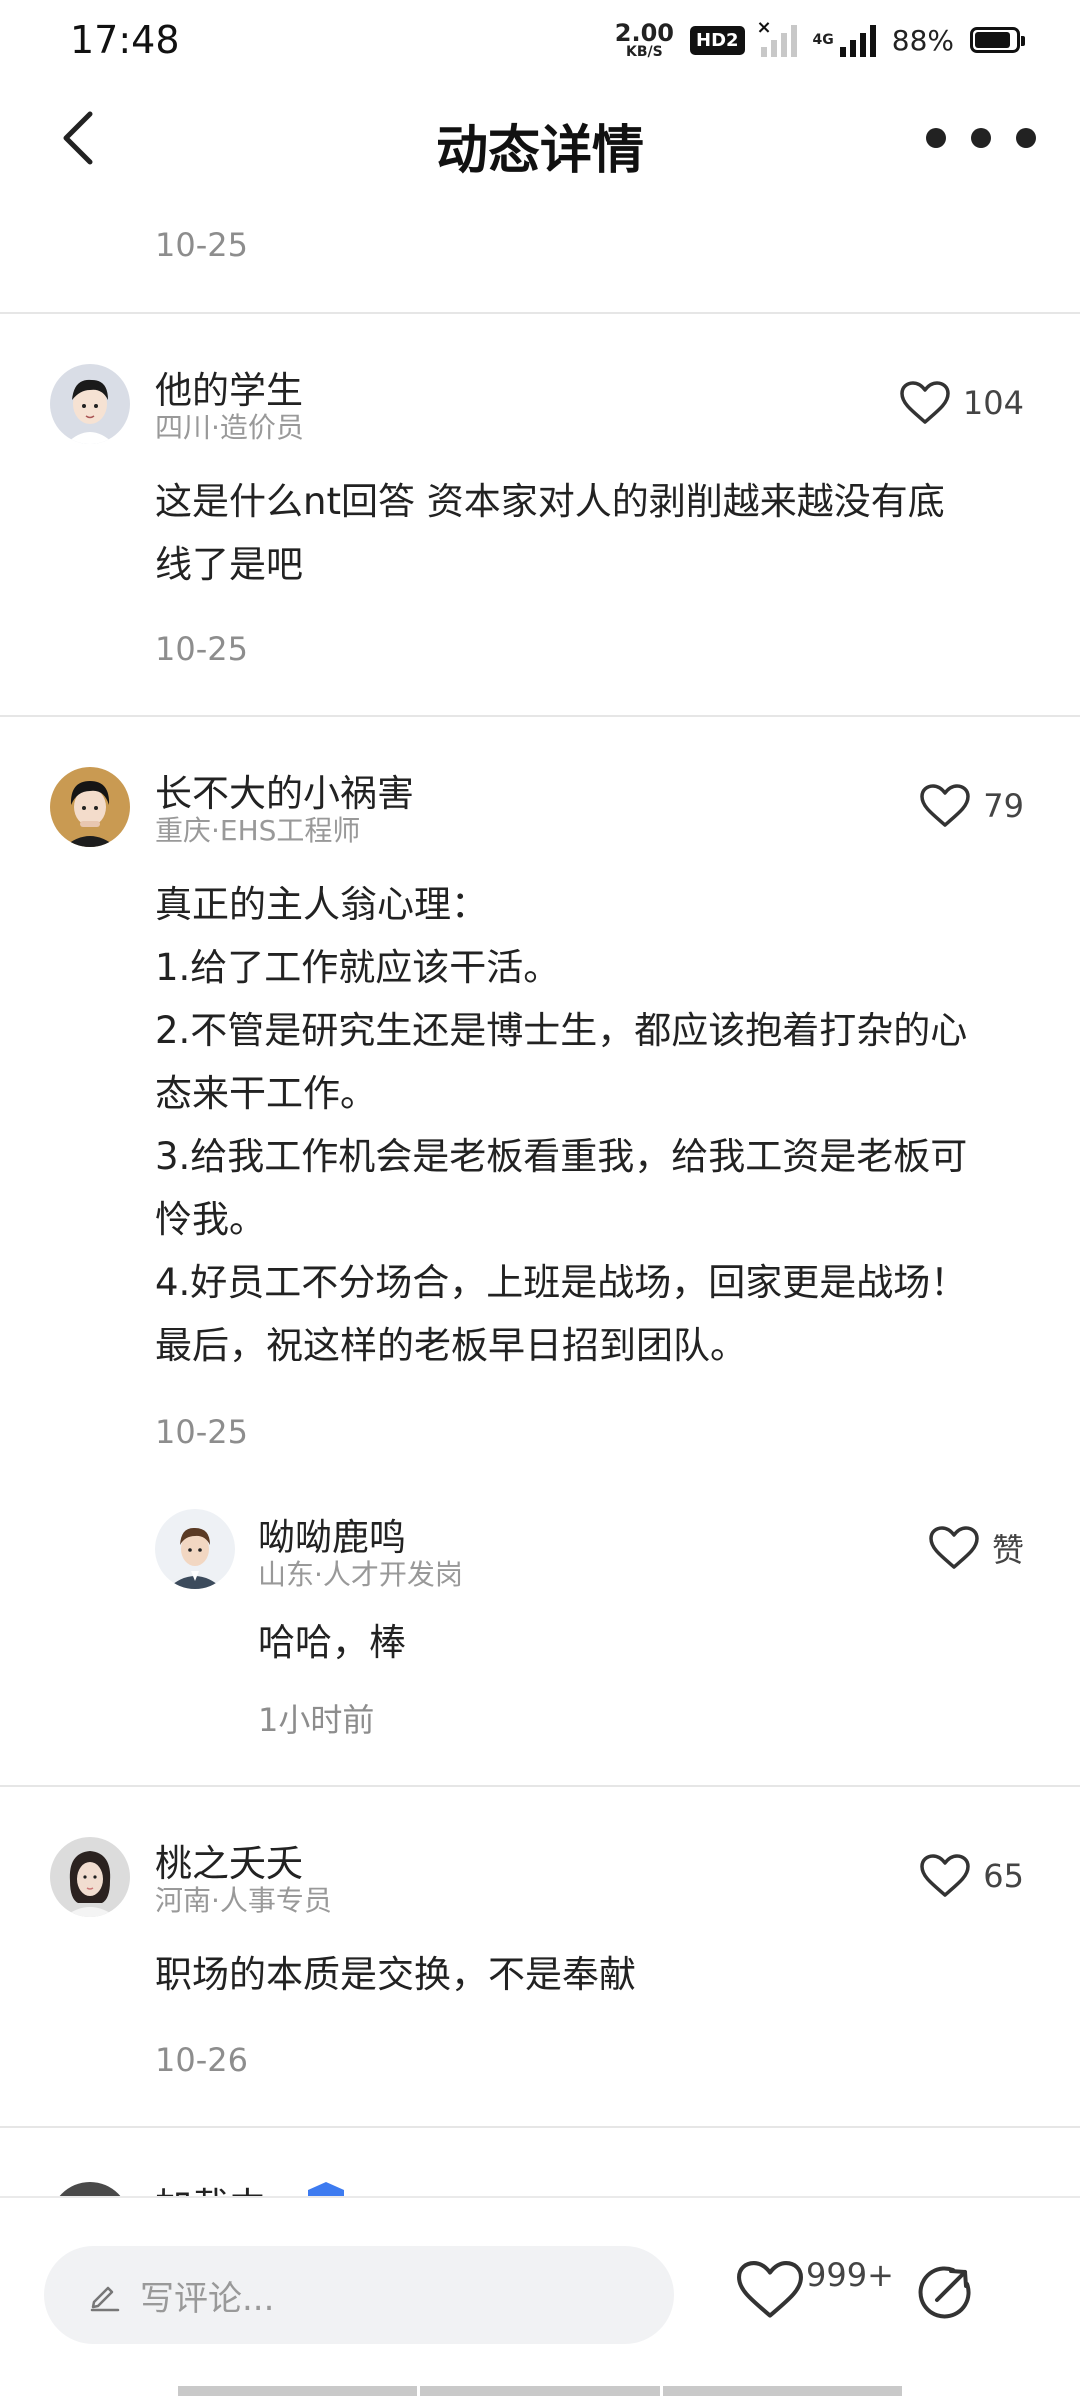 Image resolution: width=1080 pixels, height=2402 pixels. What do you see at coordinates (644, 33) in the screenshot?
I see `net-speed-value: 2.00` at bounding box center [644, 33].